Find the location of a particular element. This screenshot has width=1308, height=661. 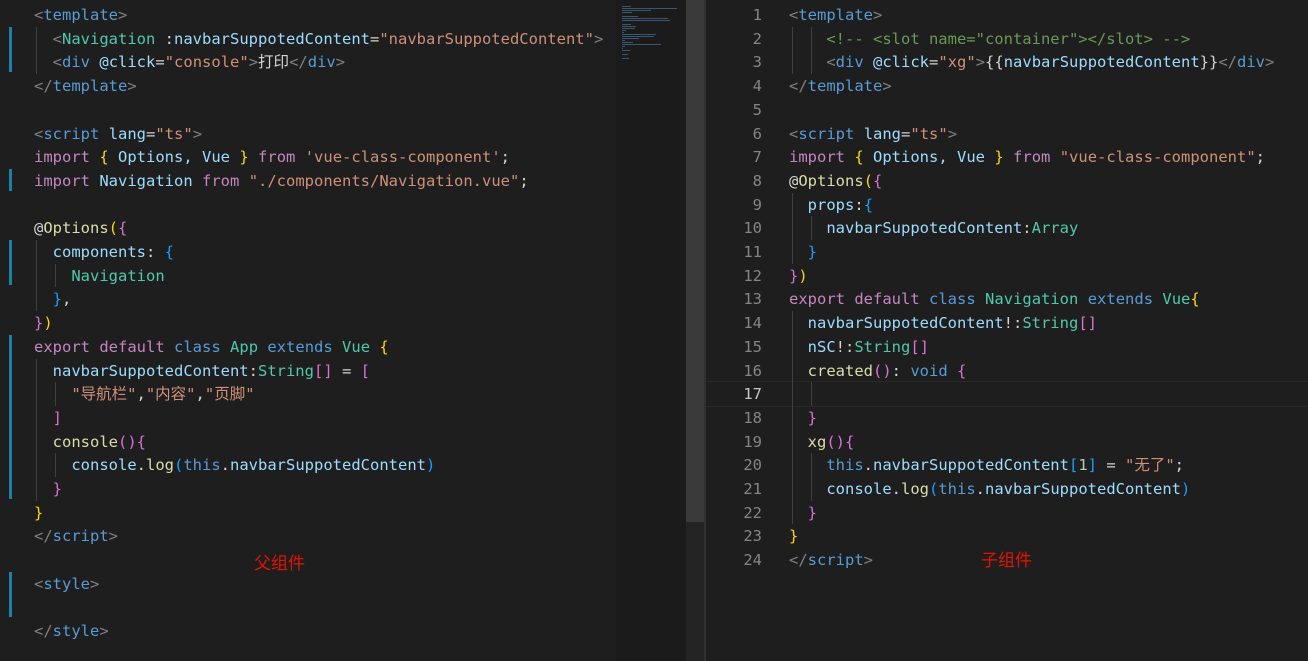

code-line: 19 xg(){ is located at coordinates (1007, 442).